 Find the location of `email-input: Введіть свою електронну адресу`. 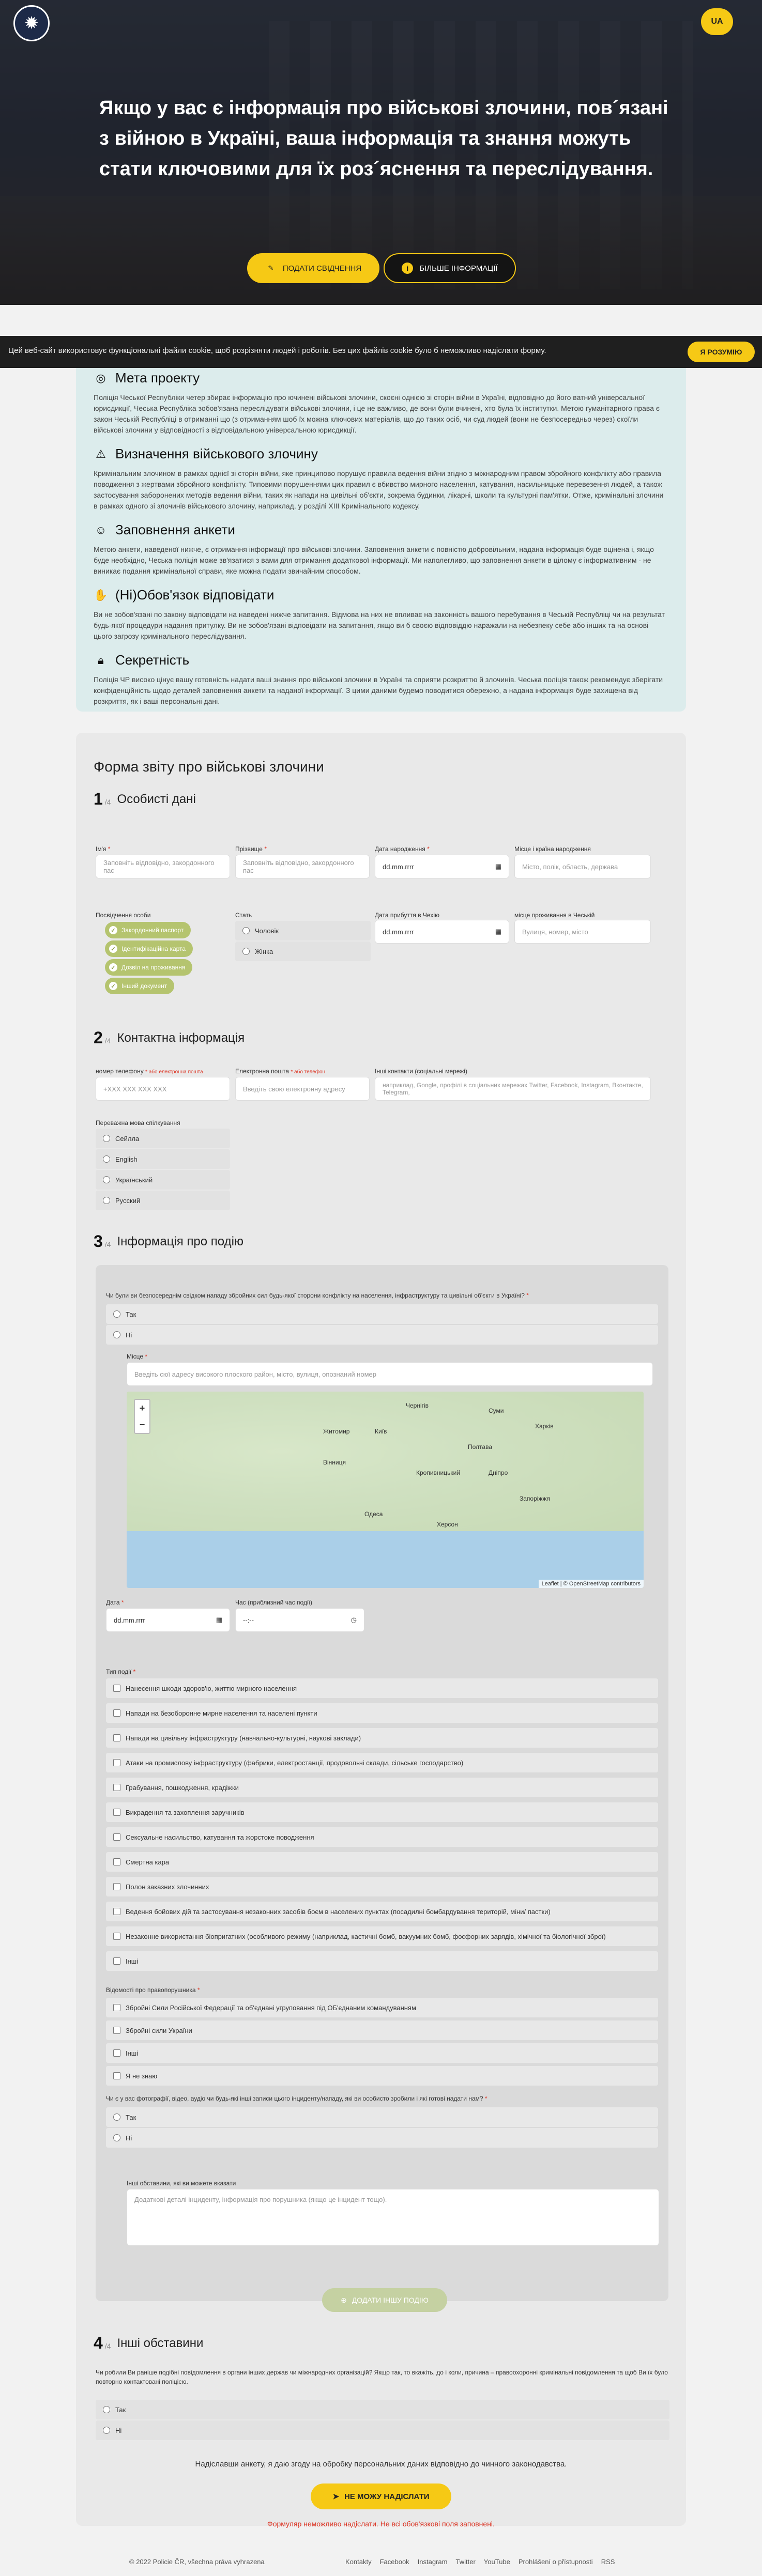

email-input: Введіть свою електронну адресу is located at coordinates (302, 1089).